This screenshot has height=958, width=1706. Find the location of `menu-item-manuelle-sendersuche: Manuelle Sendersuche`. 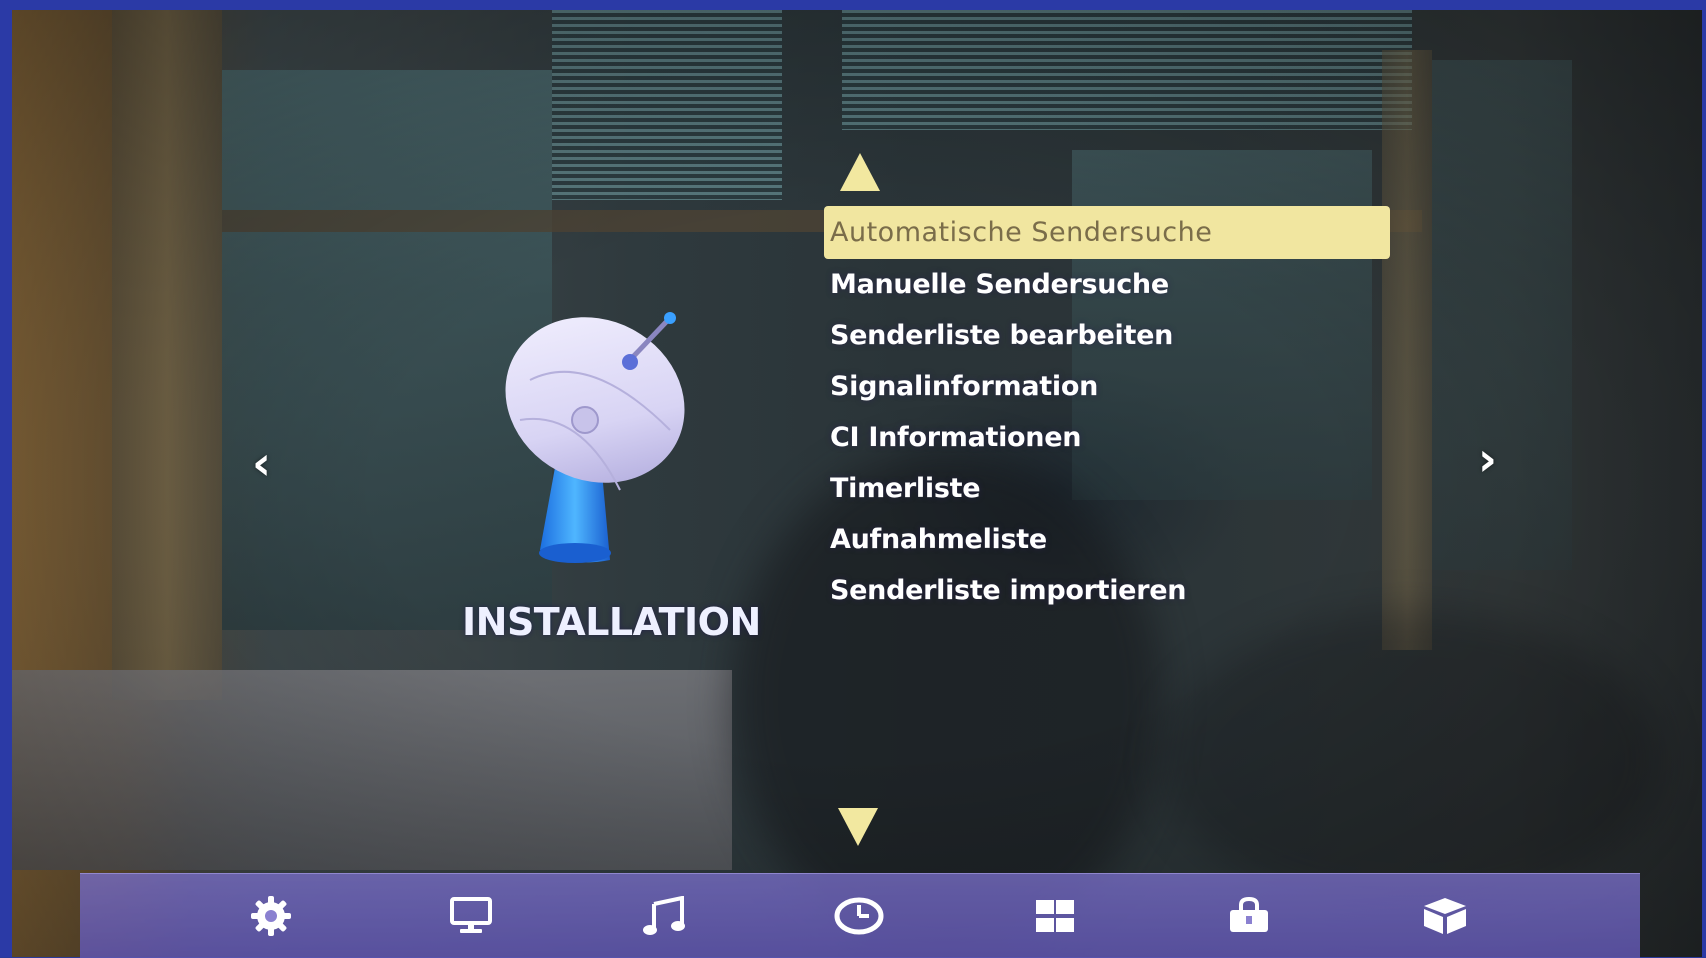

menu-item-manuelle-sendersuche: Manuelle Sendersuche is located at coordinates (1107, 284).